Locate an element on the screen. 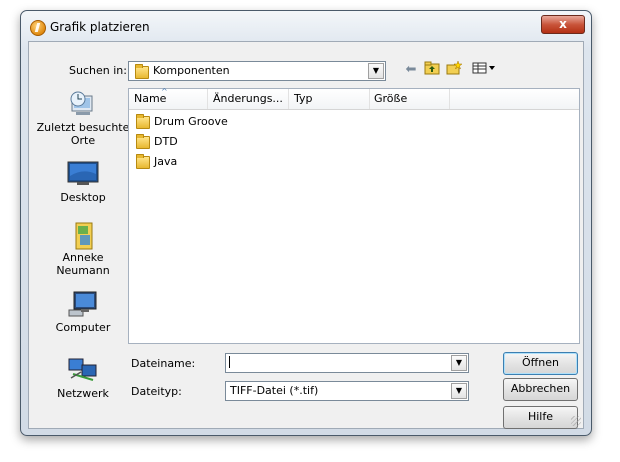  place-label: Desktop is located at coordinates (83, 197).